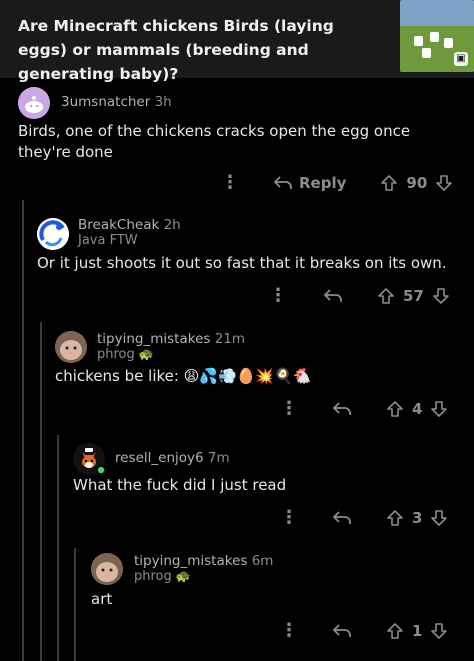  What do you see at coordinates (102, 599) in the screenshot?
I see `comment-body: art` at bounding box center [102, 599].